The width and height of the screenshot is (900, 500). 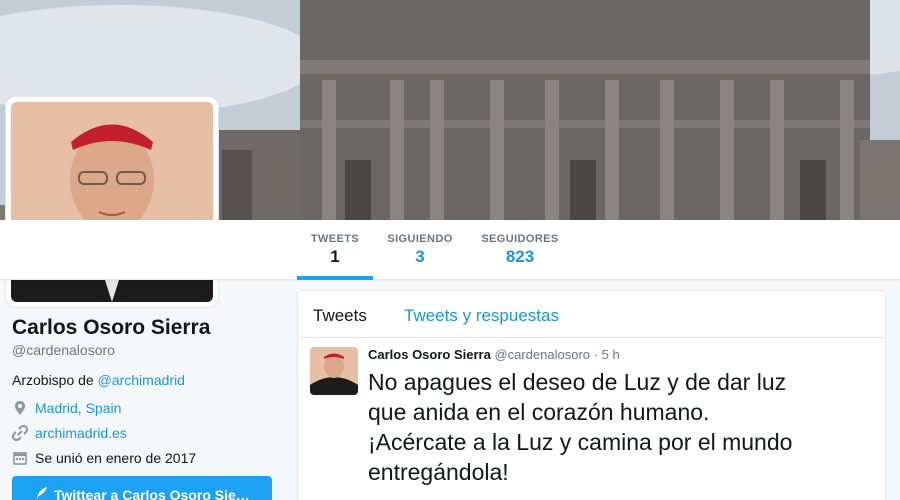 I want to click on location-link: Madrid, Spain, so click(x=78, y=408).